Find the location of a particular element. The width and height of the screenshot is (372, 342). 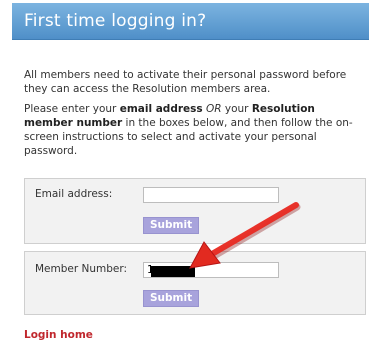

intro-email-emphasis: email address is located at coordinates (161, 109).